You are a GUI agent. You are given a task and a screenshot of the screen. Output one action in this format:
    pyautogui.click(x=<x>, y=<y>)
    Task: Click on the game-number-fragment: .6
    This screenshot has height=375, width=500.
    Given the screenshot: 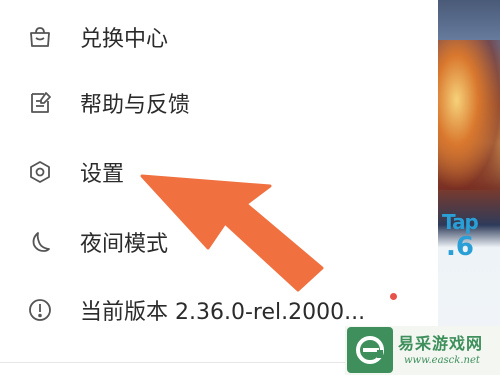 What is the action you would take?
    pyautogui.click(x=460, y=247)
    